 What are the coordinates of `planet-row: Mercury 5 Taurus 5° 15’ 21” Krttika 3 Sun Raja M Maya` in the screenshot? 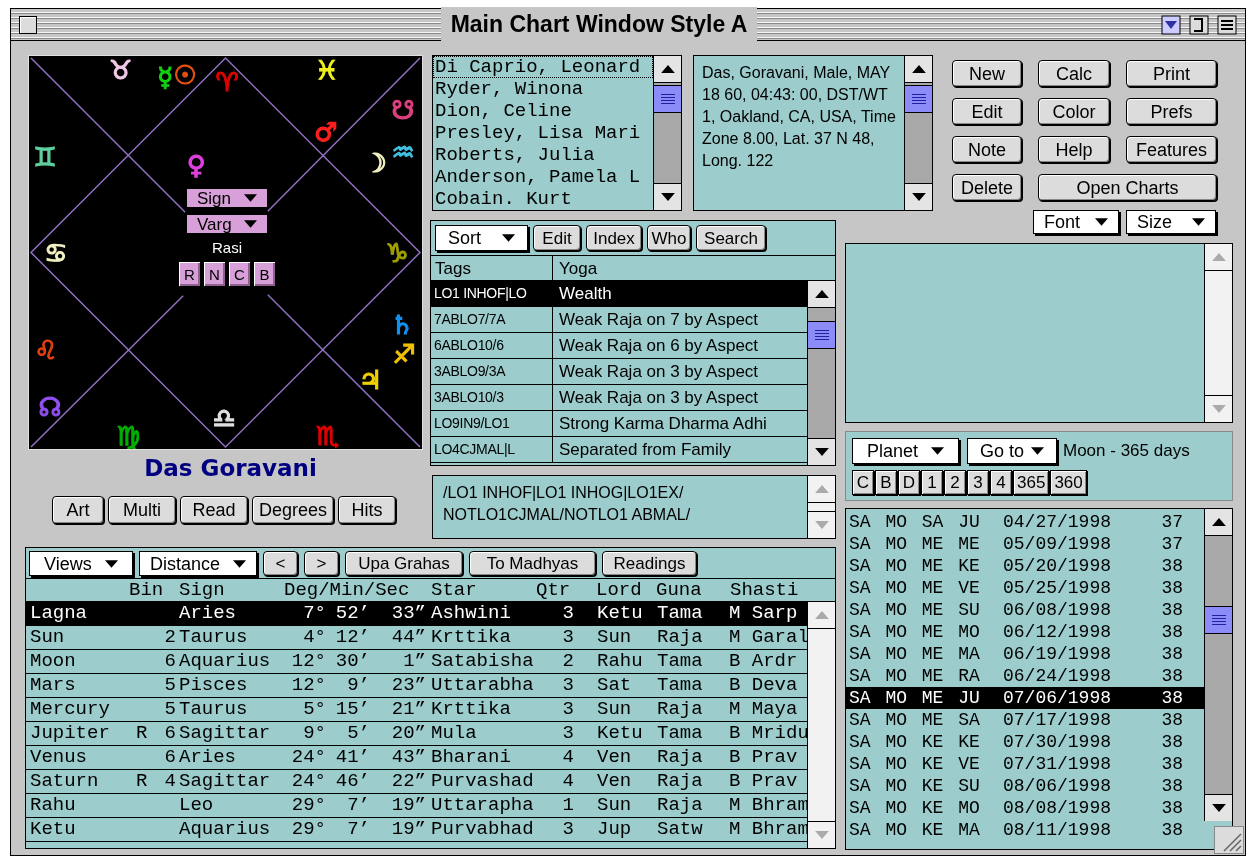 It's located at (416, 710).